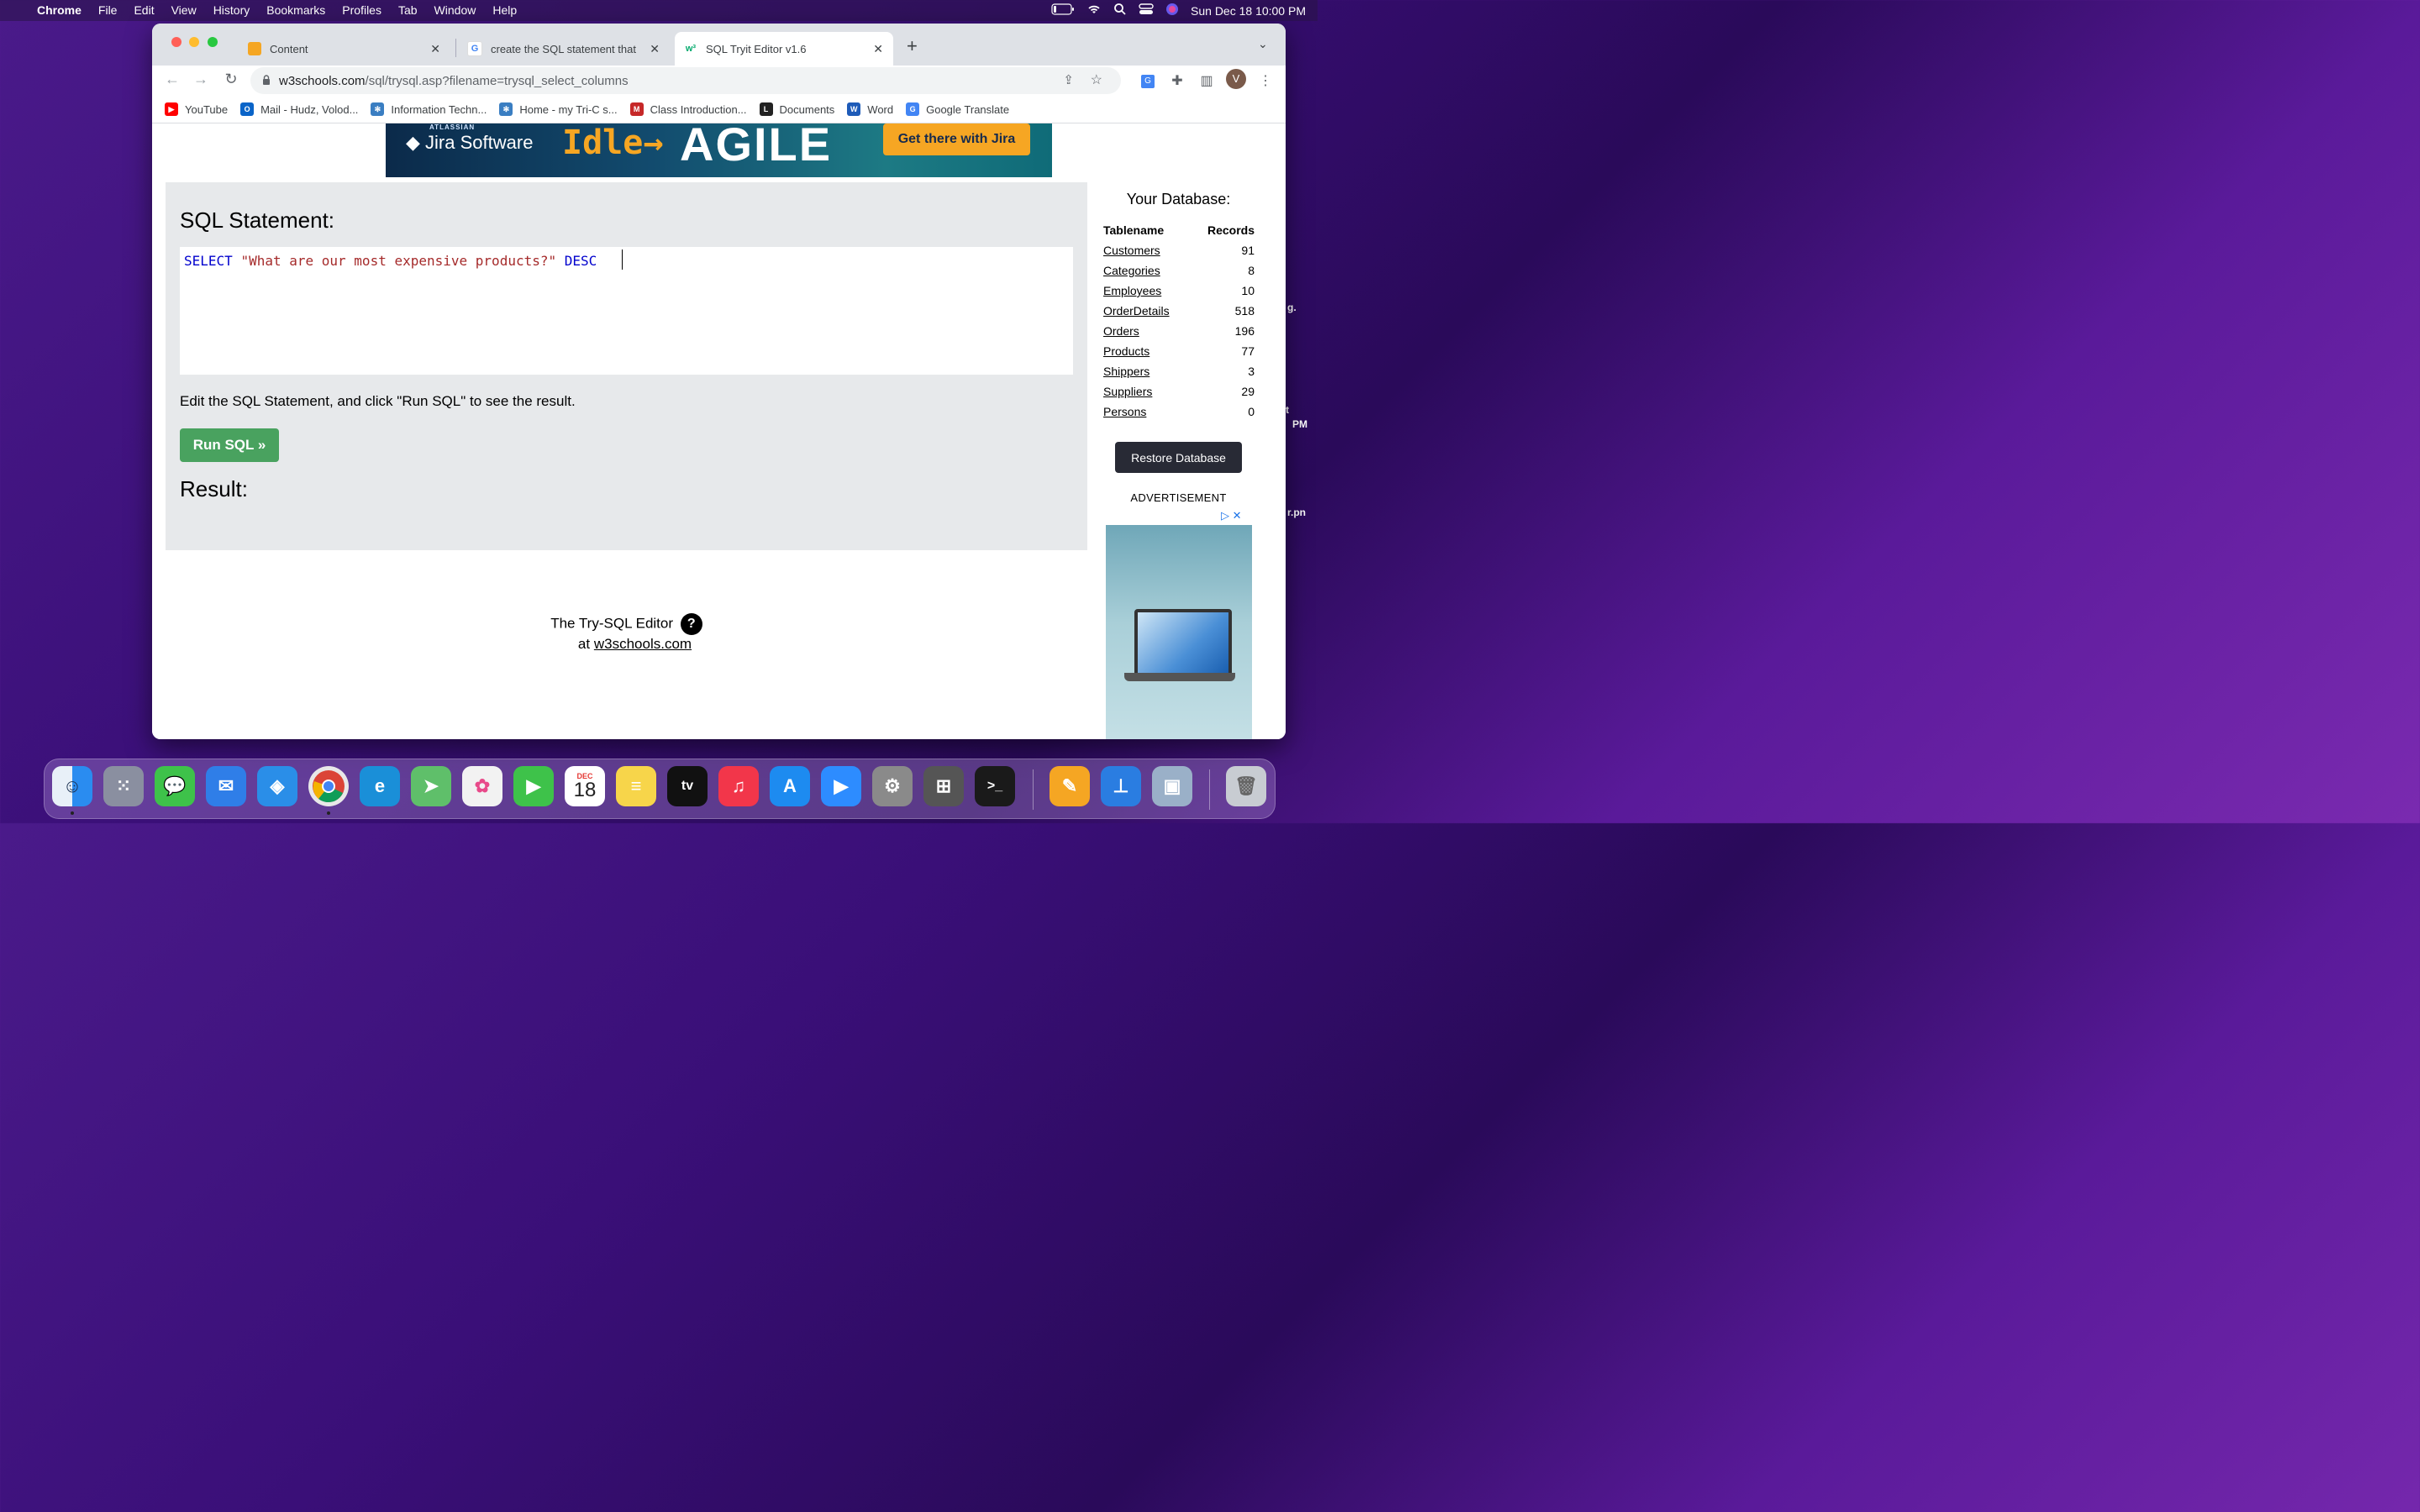  I want to click on bookmark-word: W Word, so click(870, 109).